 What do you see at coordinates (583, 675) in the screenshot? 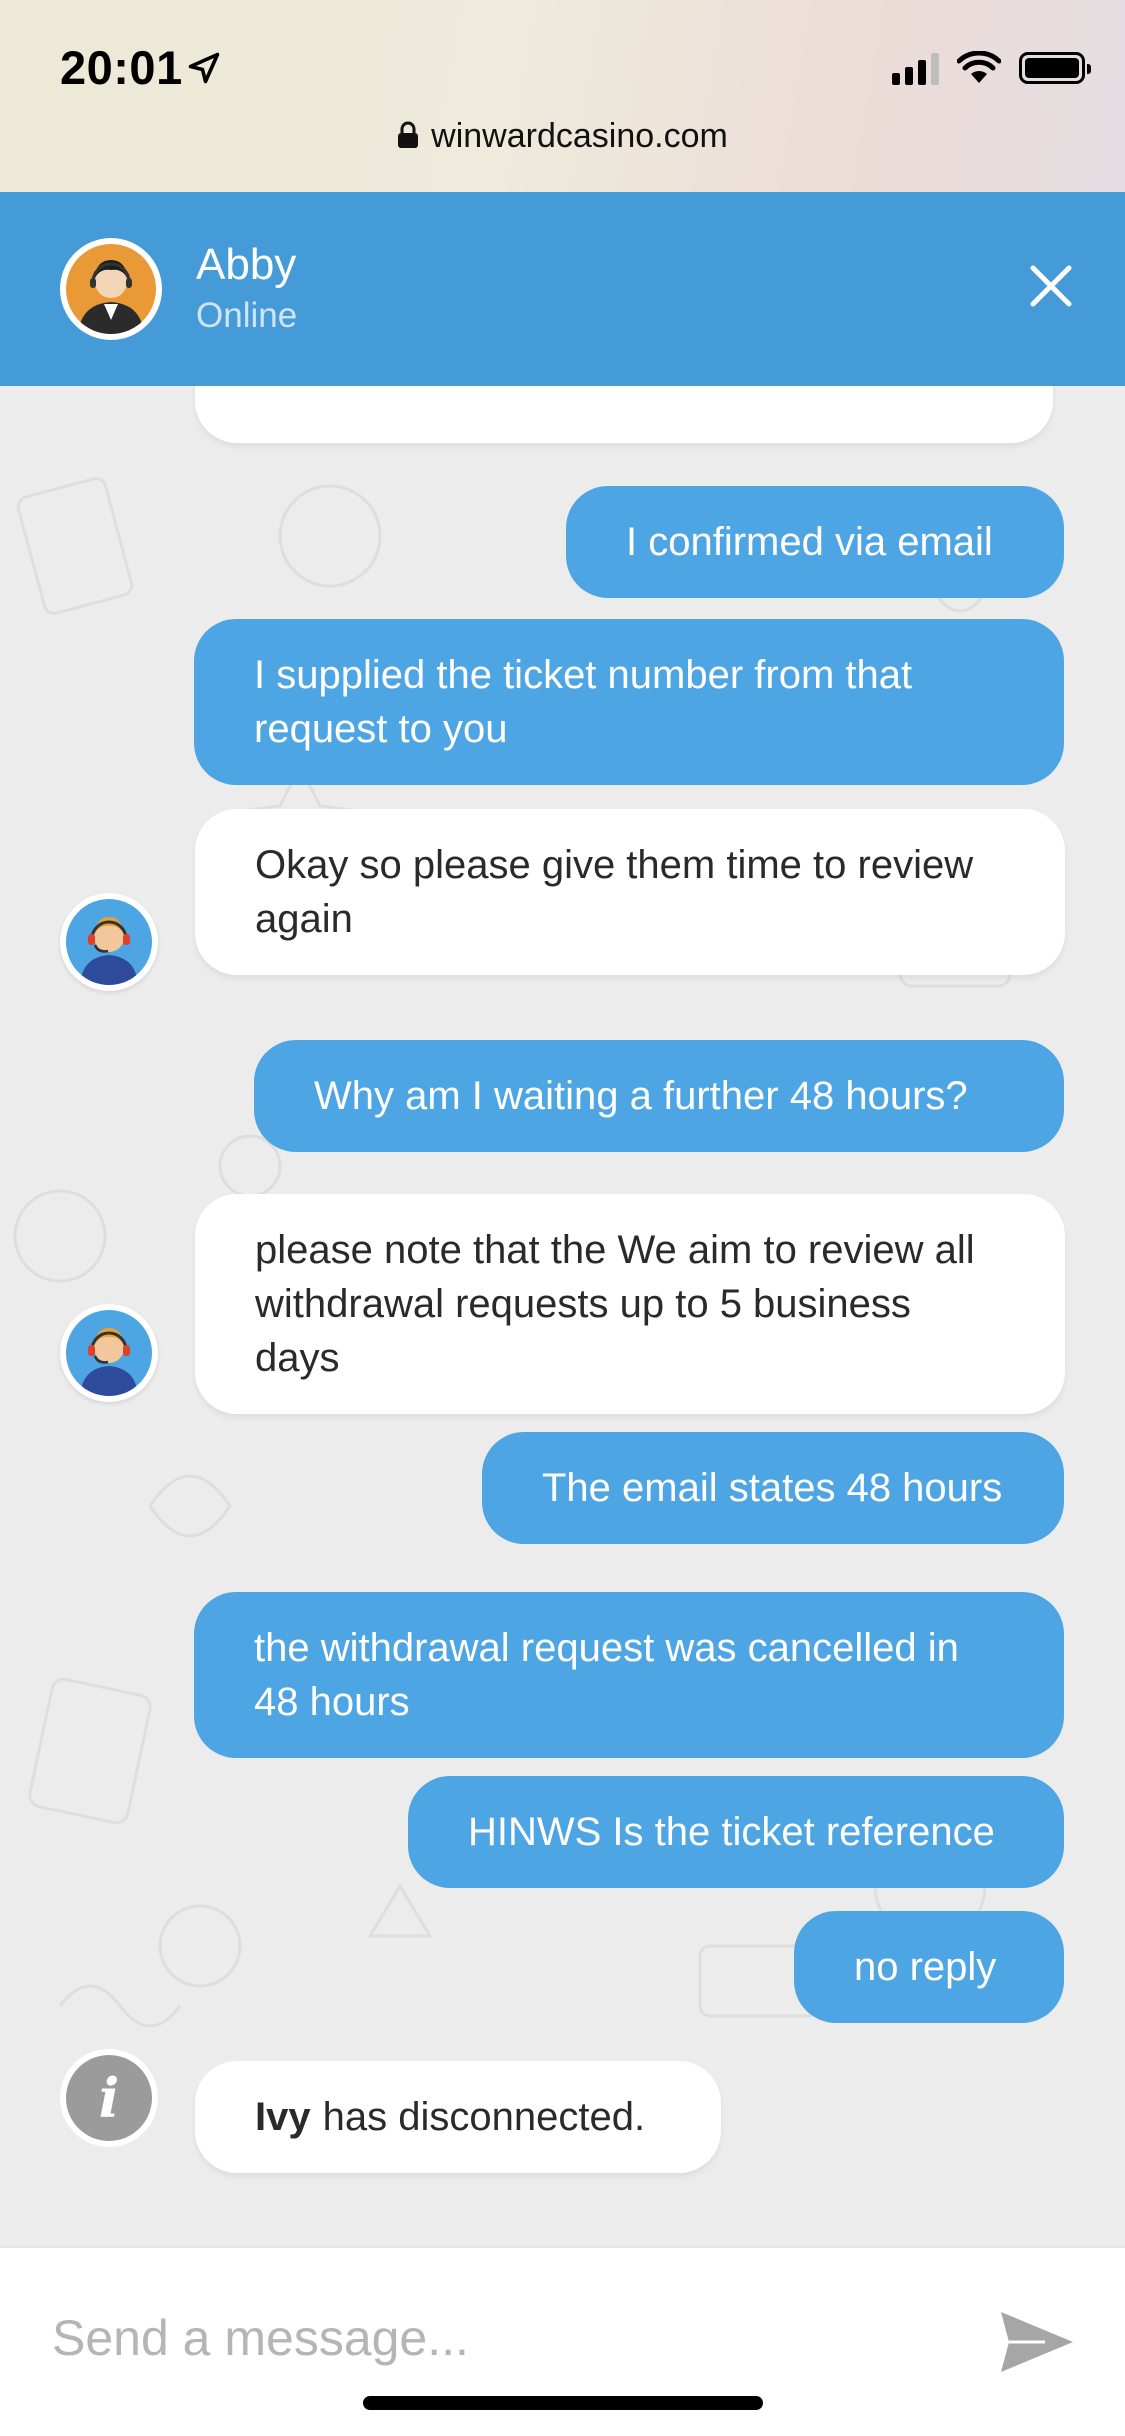
I see `message-line: I supplied the ticket number from that` at bounding box center [583, 675].